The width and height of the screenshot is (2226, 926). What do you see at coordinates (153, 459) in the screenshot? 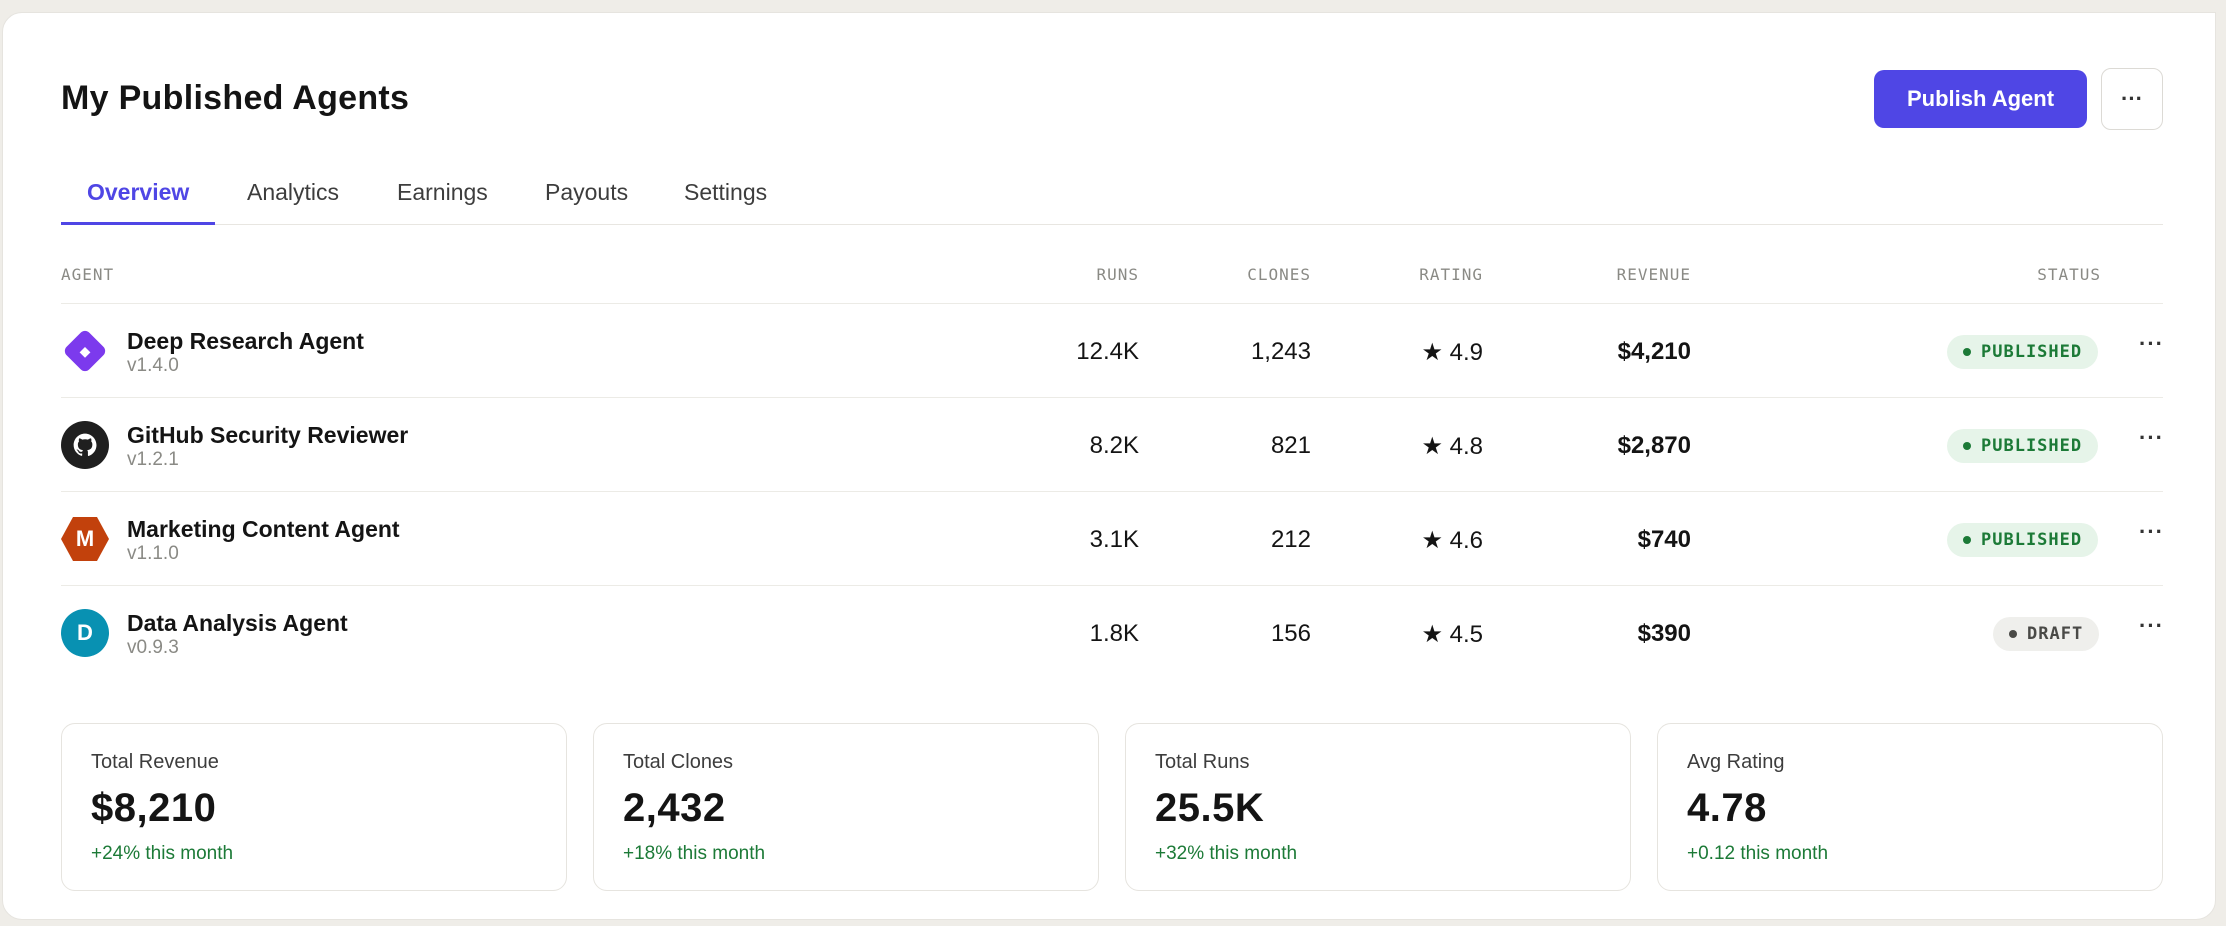
I see `agent-version: v1.2.1` at bounding box center [153, 459].